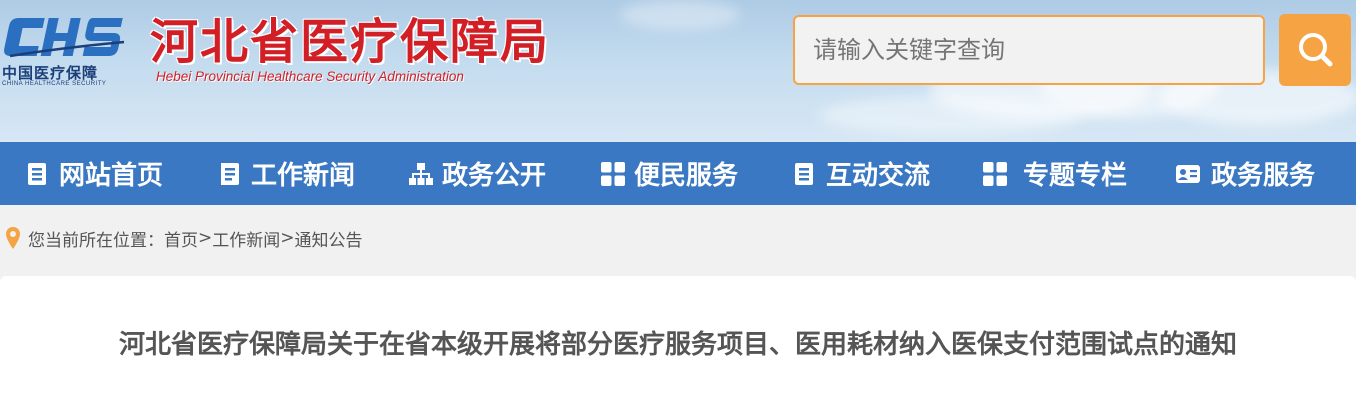  I want to click on nav-item-label: 专题专栏, so click(1075, 176).